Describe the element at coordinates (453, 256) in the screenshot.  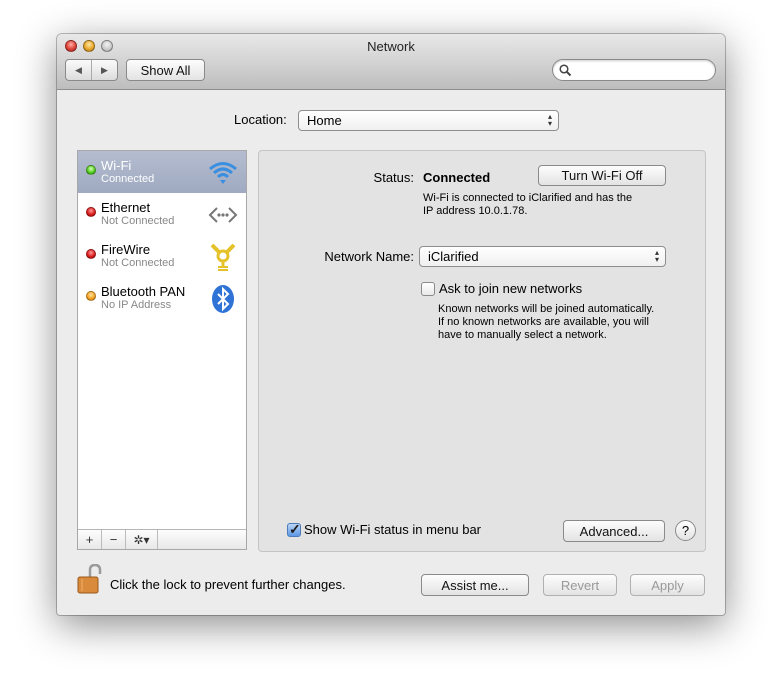
I see `network-name-value: iClarified` at that location.